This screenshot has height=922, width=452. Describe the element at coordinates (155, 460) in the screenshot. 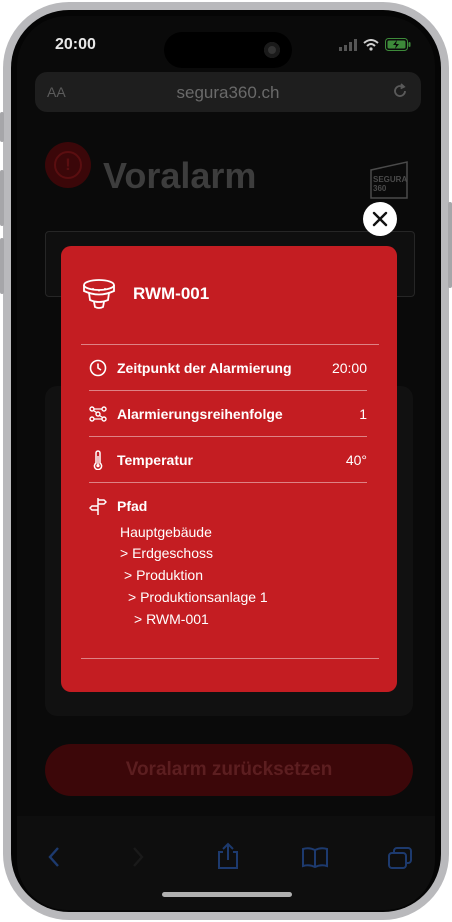

I see `row-label: Temperatur` at that location.